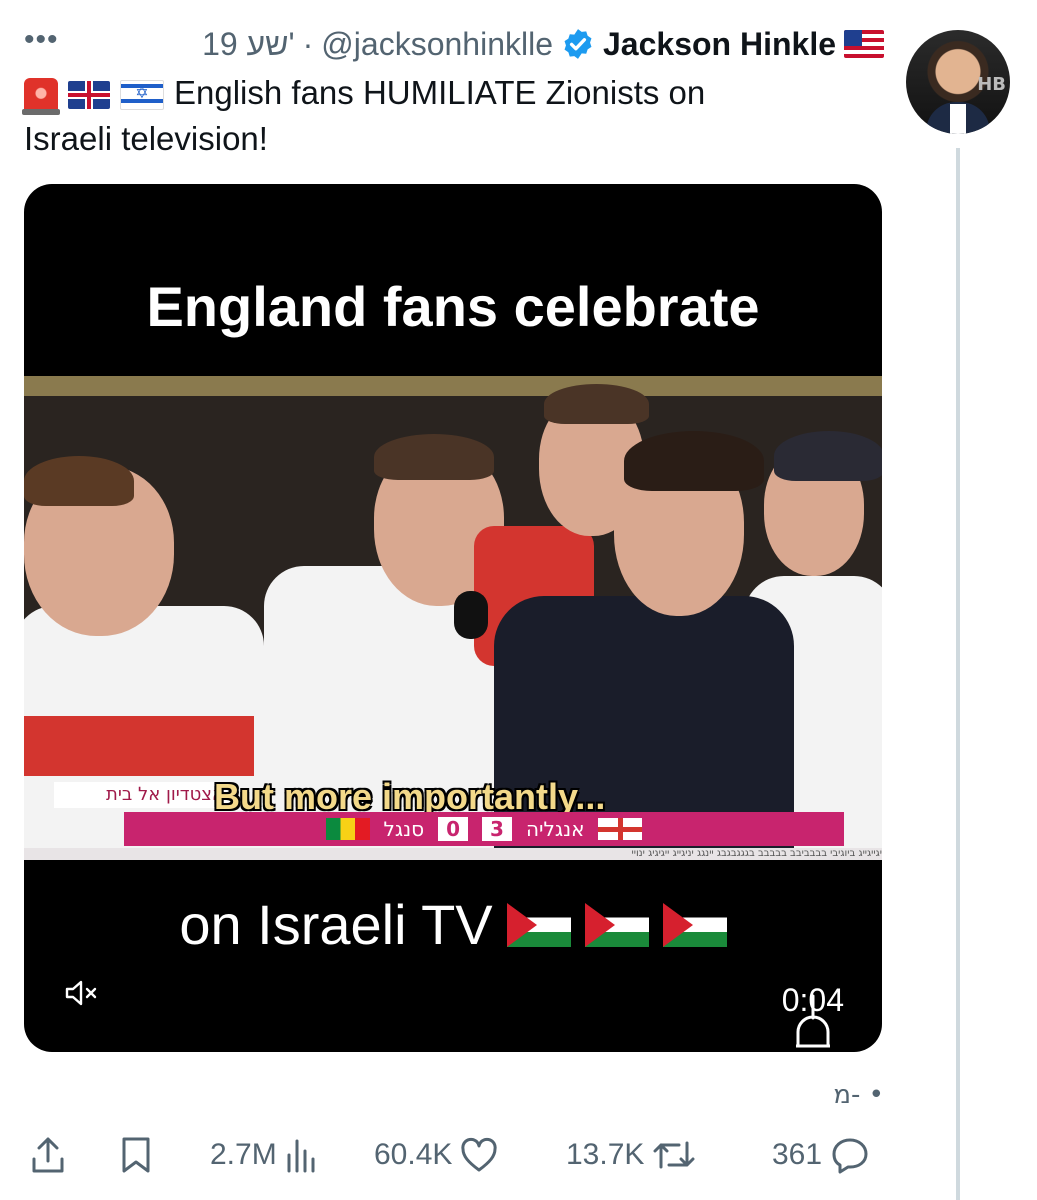 The width and height of the screenshot is (1037, 1200). I want to click on siren-icon, so click(41, 97).